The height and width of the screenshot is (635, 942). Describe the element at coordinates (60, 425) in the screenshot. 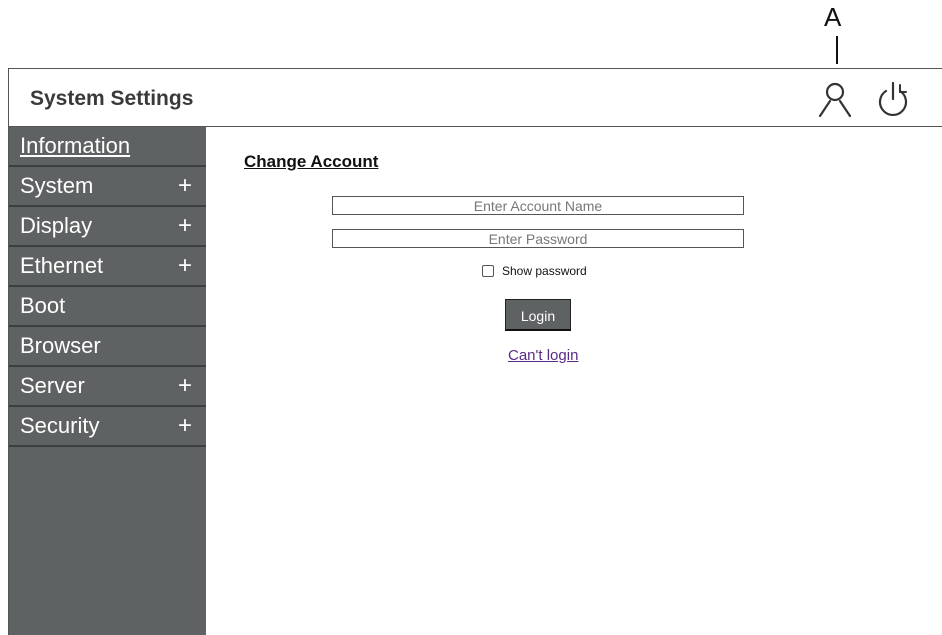

I see `sidebar-item-label: Security` at that location.